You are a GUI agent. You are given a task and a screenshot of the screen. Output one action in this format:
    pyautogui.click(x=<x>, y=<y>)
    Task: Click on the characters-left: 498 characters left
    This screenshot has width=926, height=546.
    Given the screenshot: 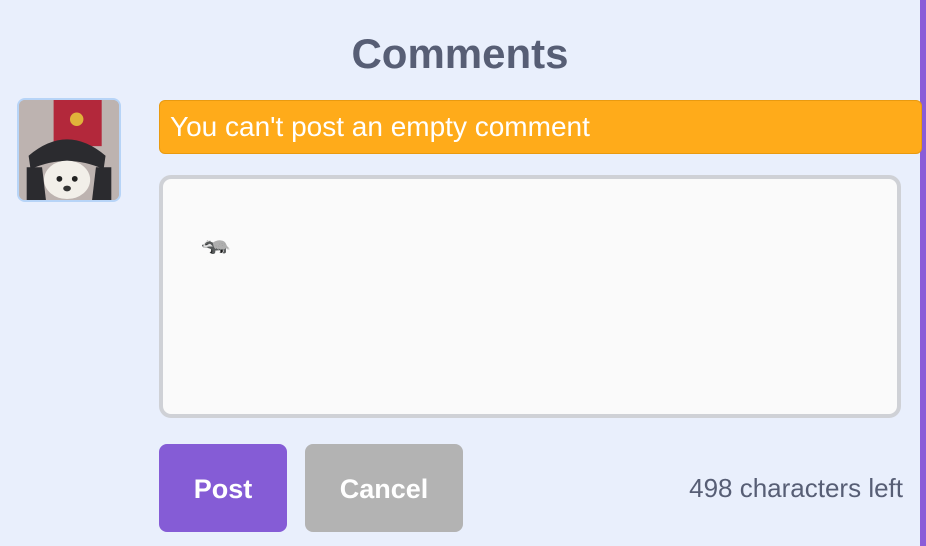 What is the action you would take?
    pyautogui.click(x=796, y=488)
    